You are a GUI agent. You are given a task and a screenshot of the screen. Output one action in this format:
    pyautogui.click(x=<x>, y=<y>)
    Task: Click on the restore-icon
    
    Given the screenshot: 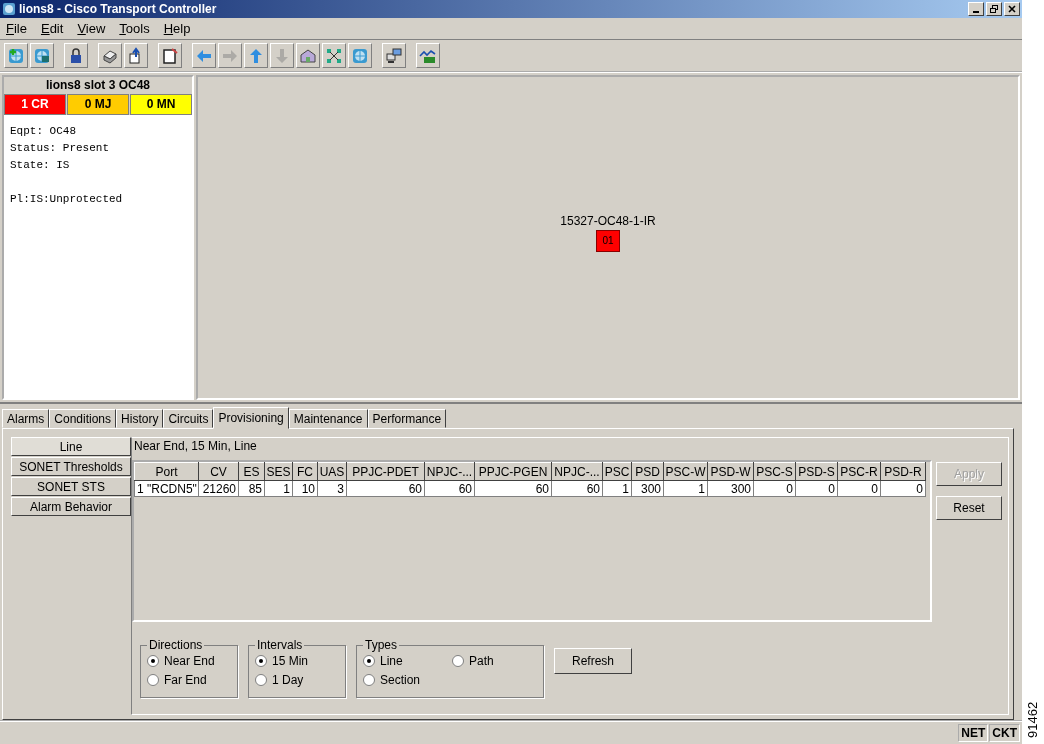 What is the action you would take?
    pyautogui.click(x=994, y=8)
    